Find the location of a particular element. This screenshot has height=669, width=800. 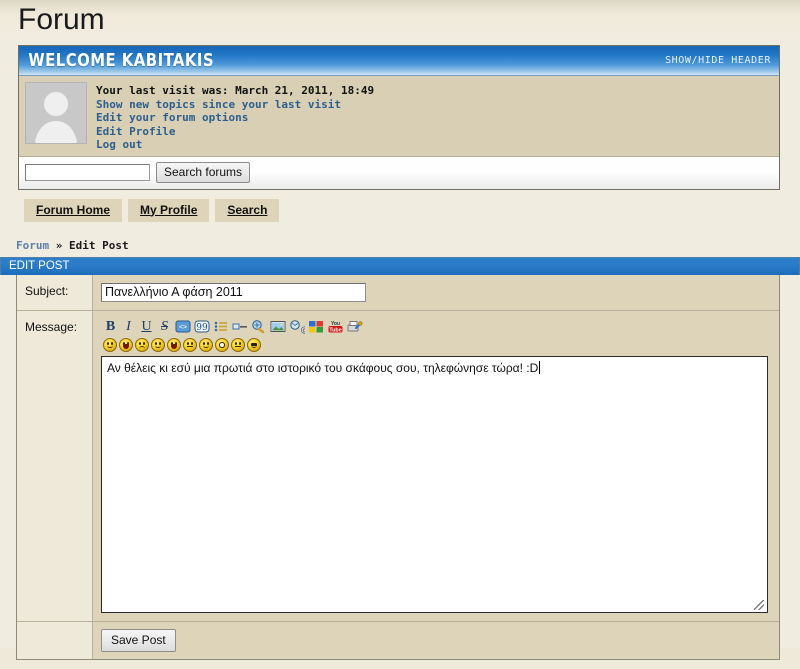

avatar is located at coordinates (56, 113).